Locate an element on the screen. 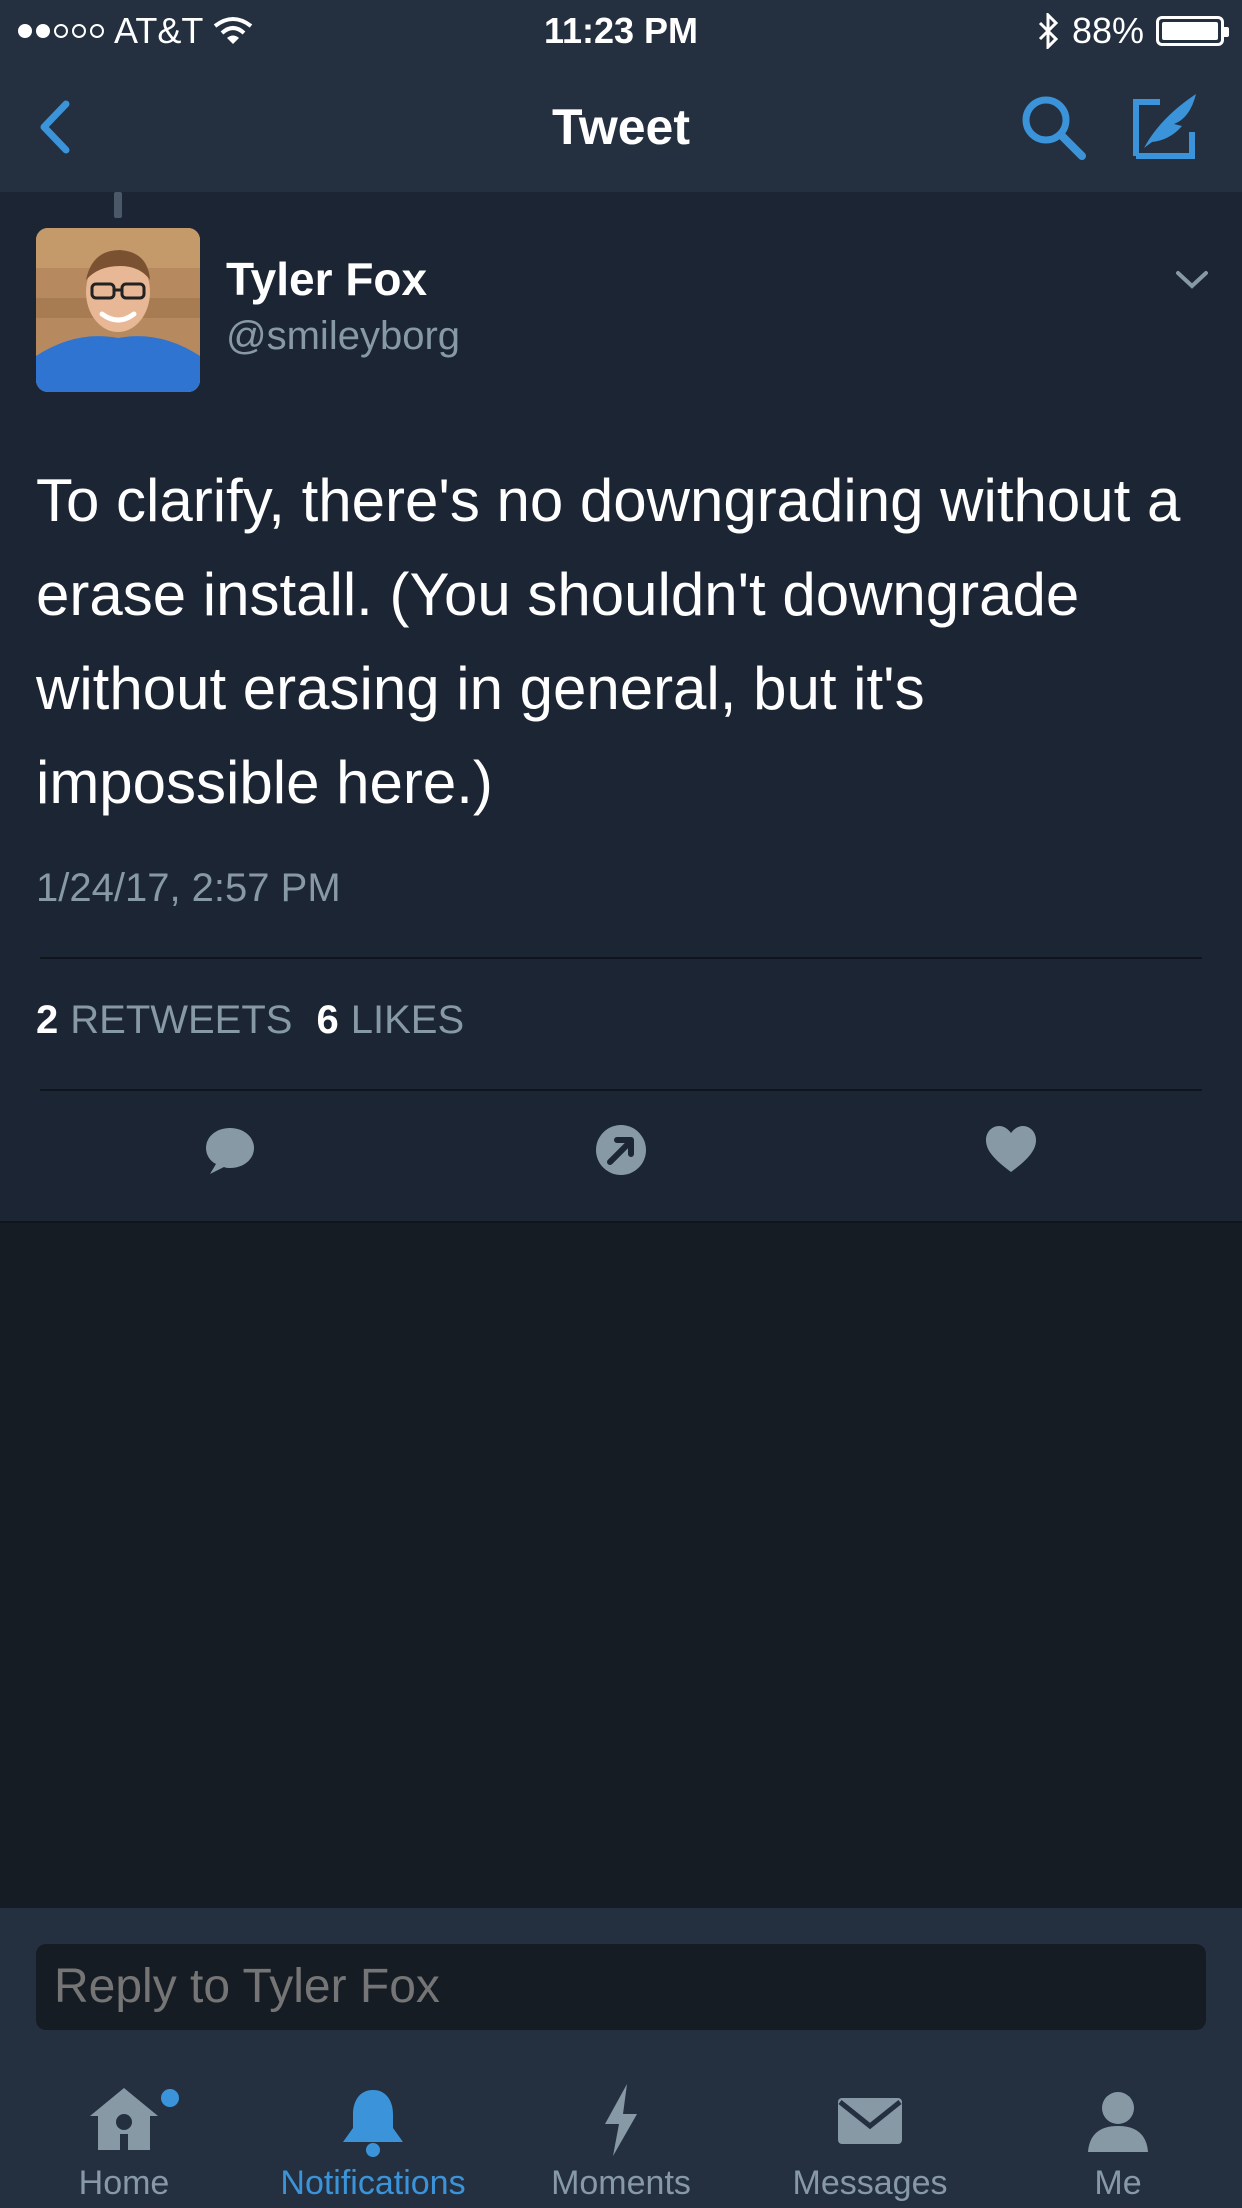 This screenshot has height=2208, width=1242. retweet-icon is located at coordinates (621, 1150).